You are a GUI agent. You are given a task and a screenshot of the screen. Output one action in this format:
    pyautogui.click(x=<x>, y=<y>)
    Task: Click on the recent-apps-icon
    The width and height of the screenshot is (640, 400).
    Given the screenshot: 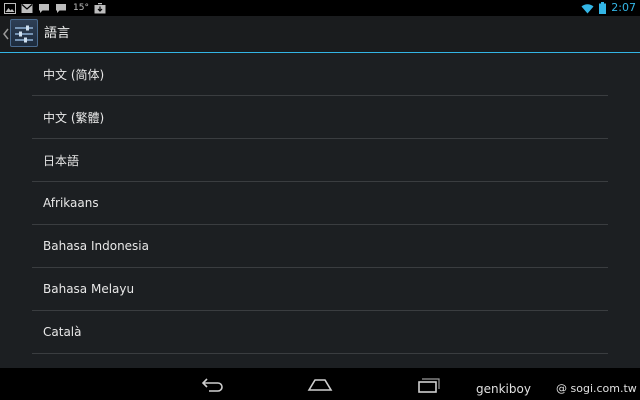 What is the action you would take?
    pyautogui.click(x=429, y=384)
    